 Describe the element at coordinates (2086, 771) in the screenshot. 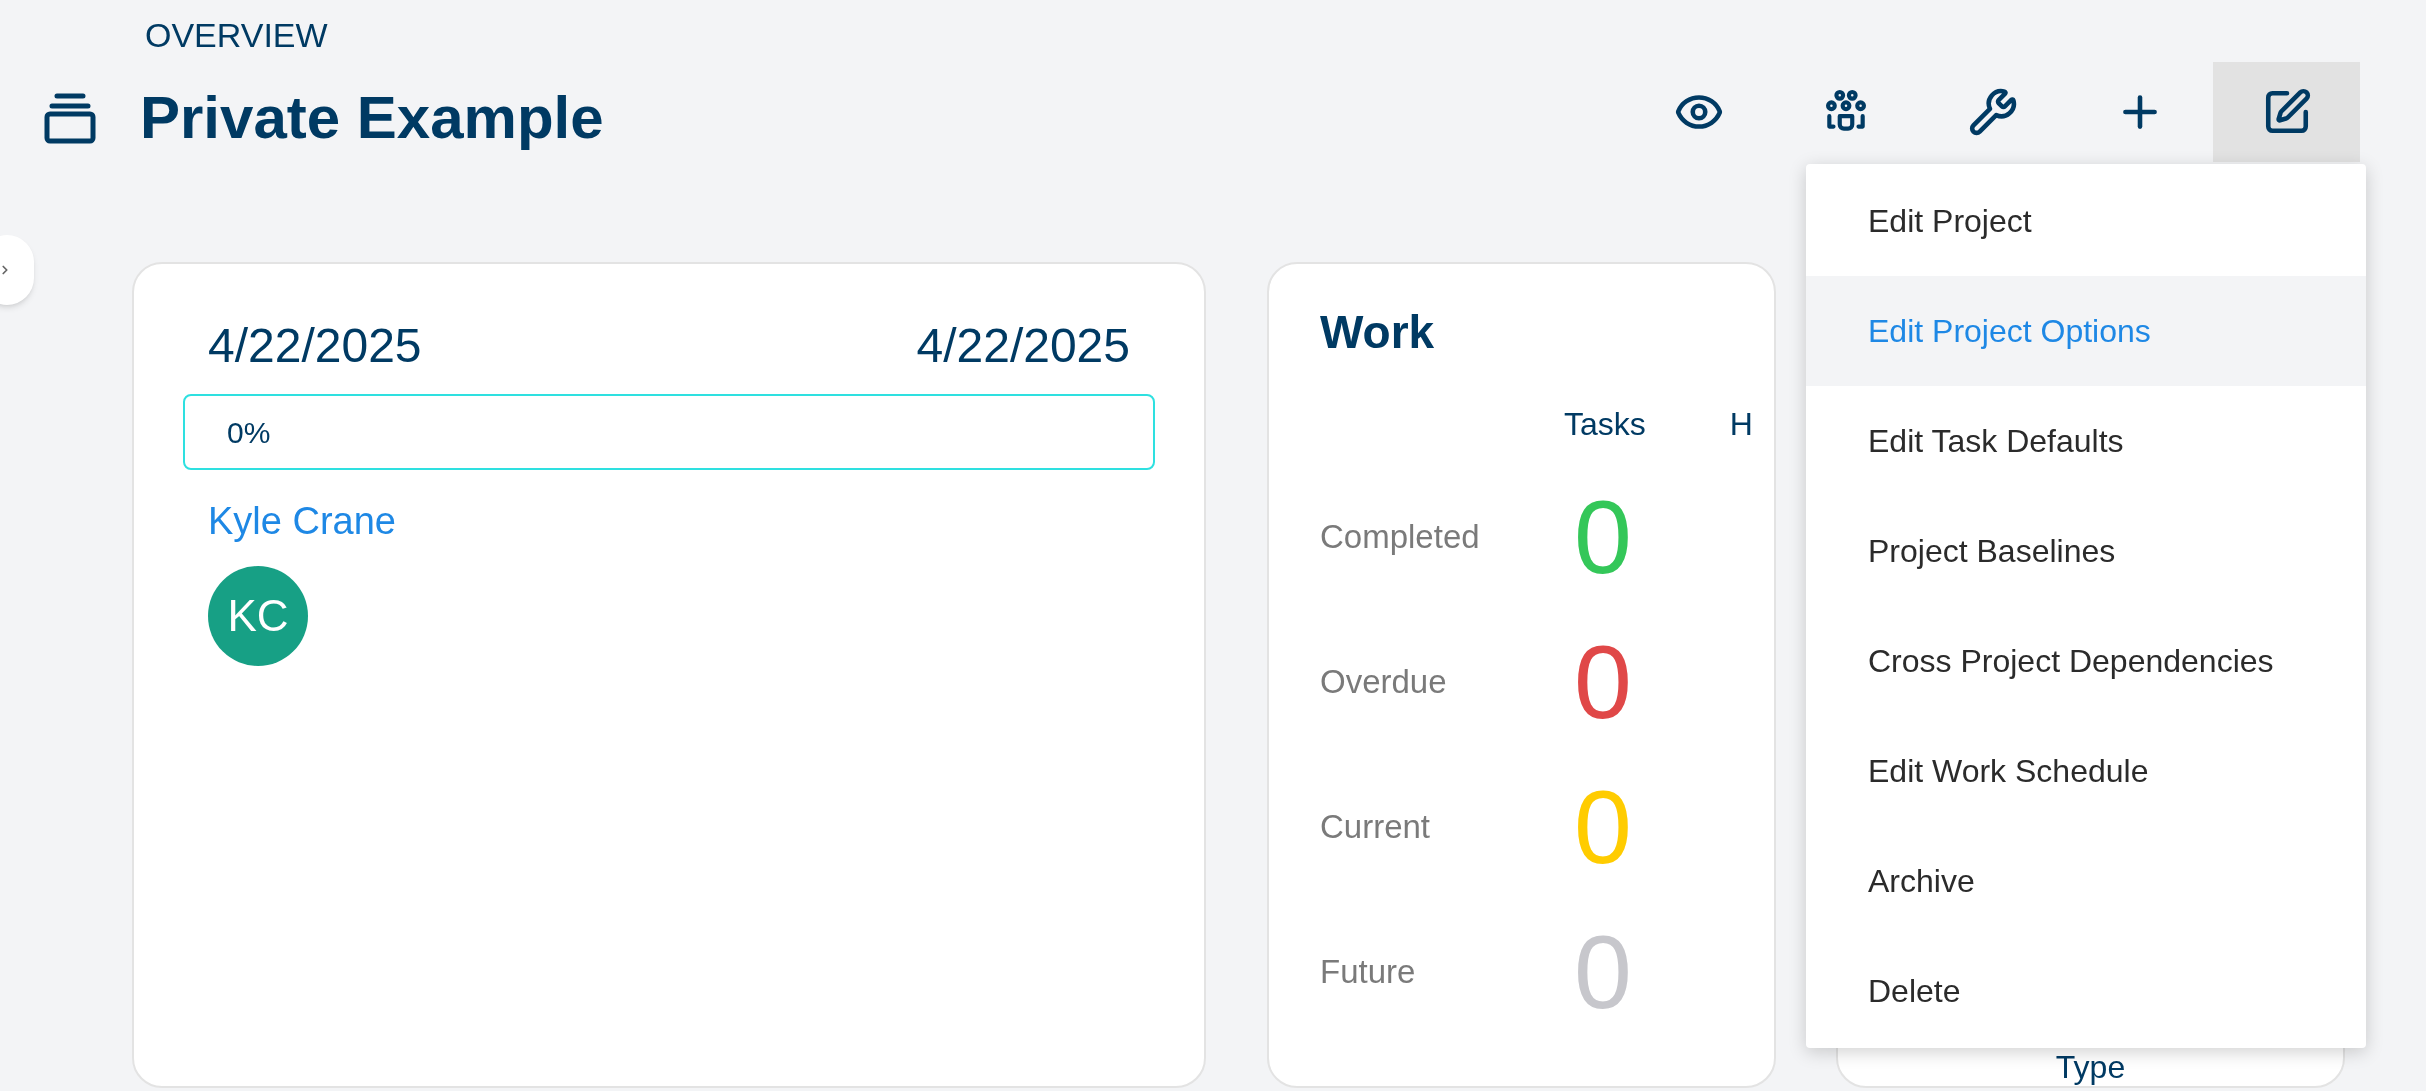

I see `menu-item: Edit Work Schedule` at that location.